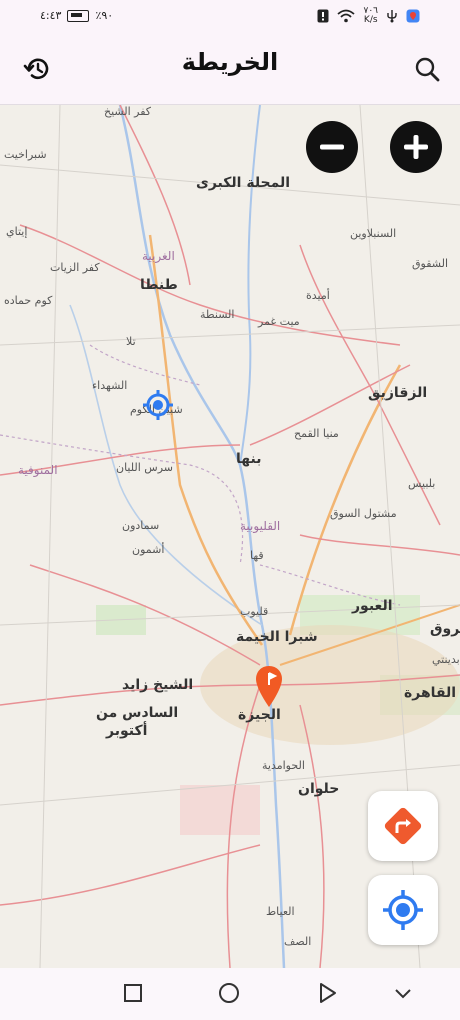 This screenshot has height=1020, width=460. What do you see at coordinates (316, 433) in the screenshot?
I see `map-label: منيا القمح` at bounding box center [316, 433].